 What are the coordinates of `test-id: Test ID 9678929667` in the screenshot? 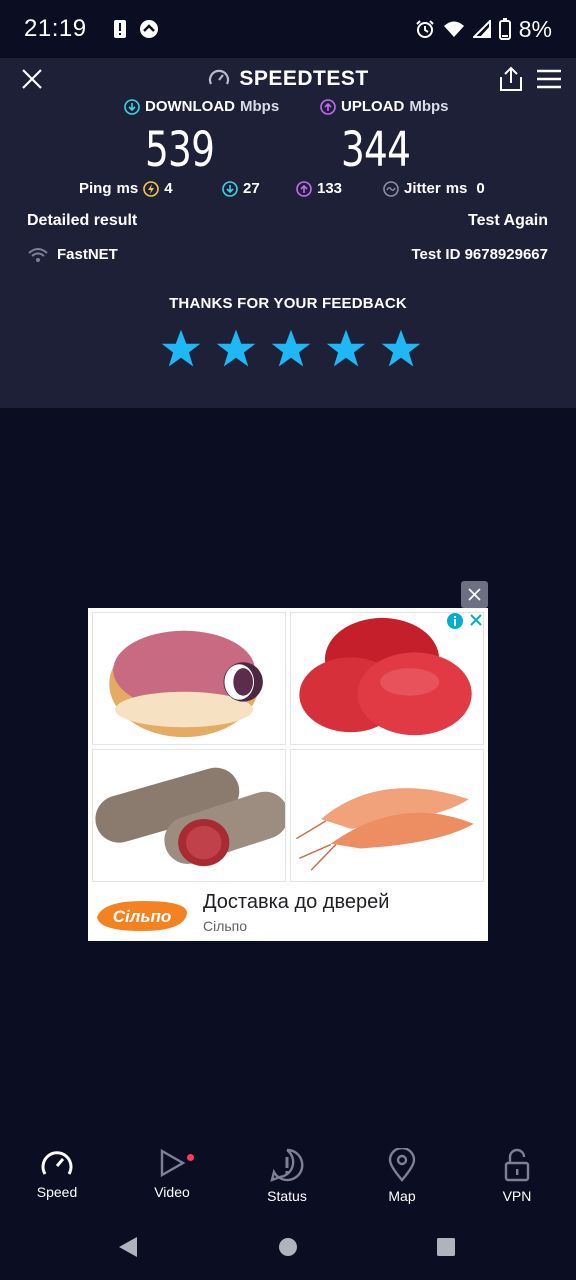 It's located at (480, 254).